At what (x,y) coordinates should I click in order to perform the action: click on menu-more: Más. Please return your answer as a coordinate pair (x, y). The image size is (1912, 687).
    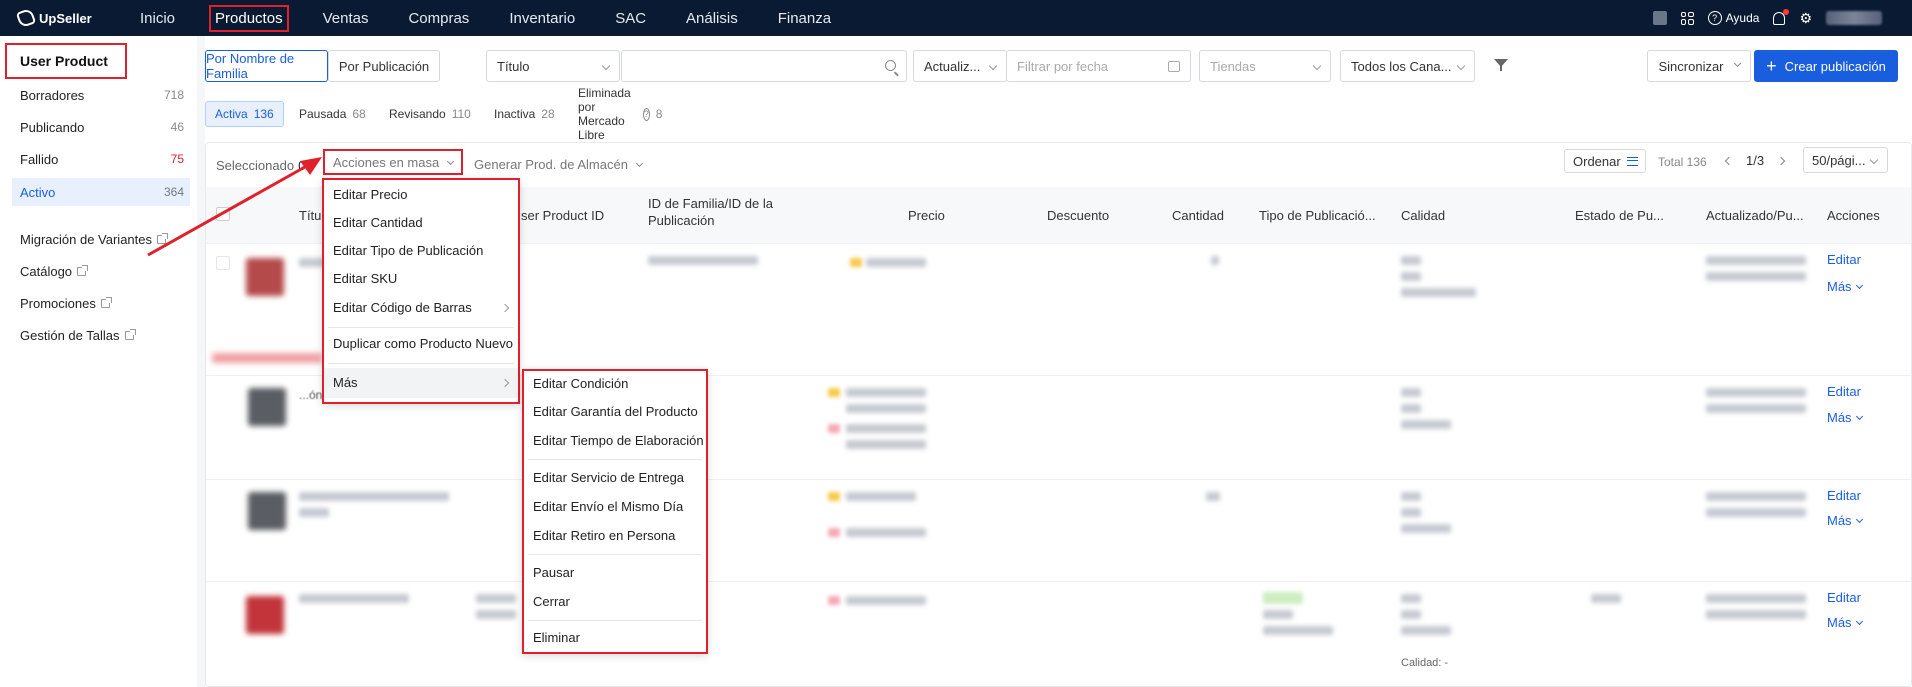
    Looking at the image, I should click on (421, 383).